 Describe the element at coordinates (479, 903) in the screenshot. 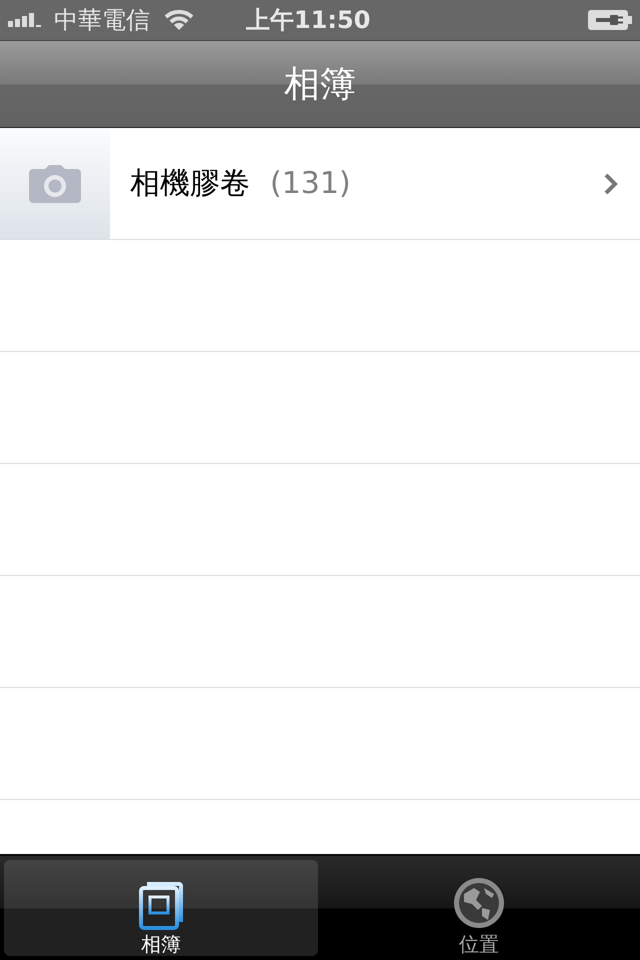

I see `globe-icon` at that location.